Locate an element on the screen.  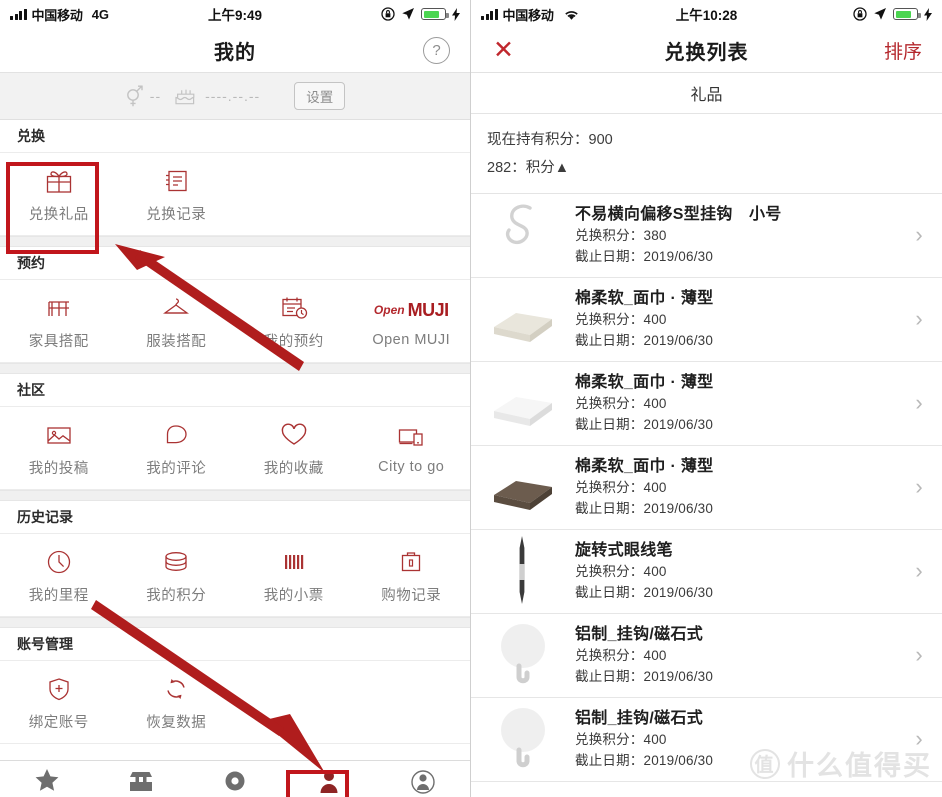
menu-item-city-to-go: City to go is located at coordinates (412, 448).